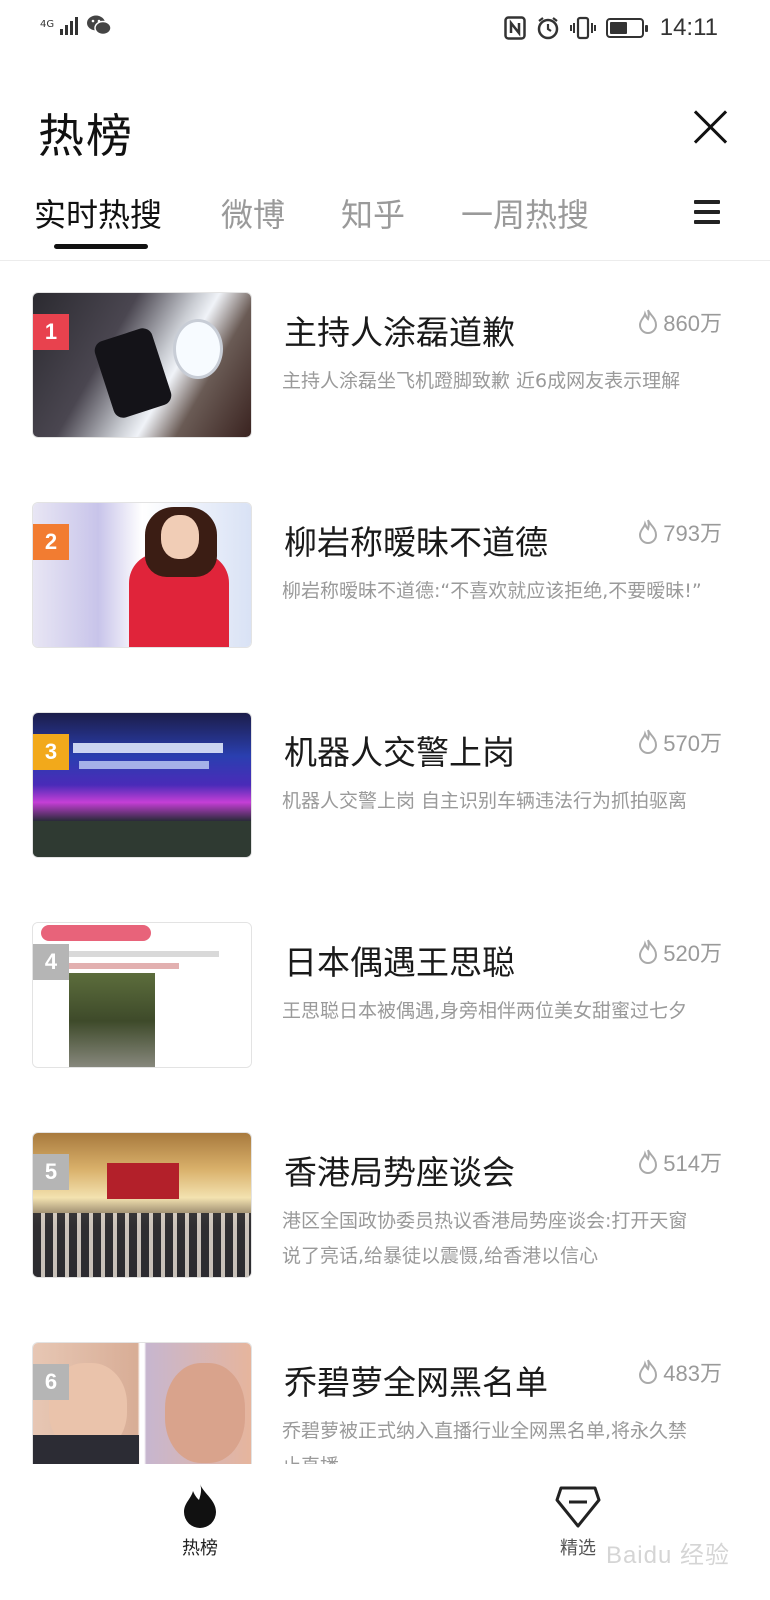  I want to click on status-right: 14:11, so click(610, 28).